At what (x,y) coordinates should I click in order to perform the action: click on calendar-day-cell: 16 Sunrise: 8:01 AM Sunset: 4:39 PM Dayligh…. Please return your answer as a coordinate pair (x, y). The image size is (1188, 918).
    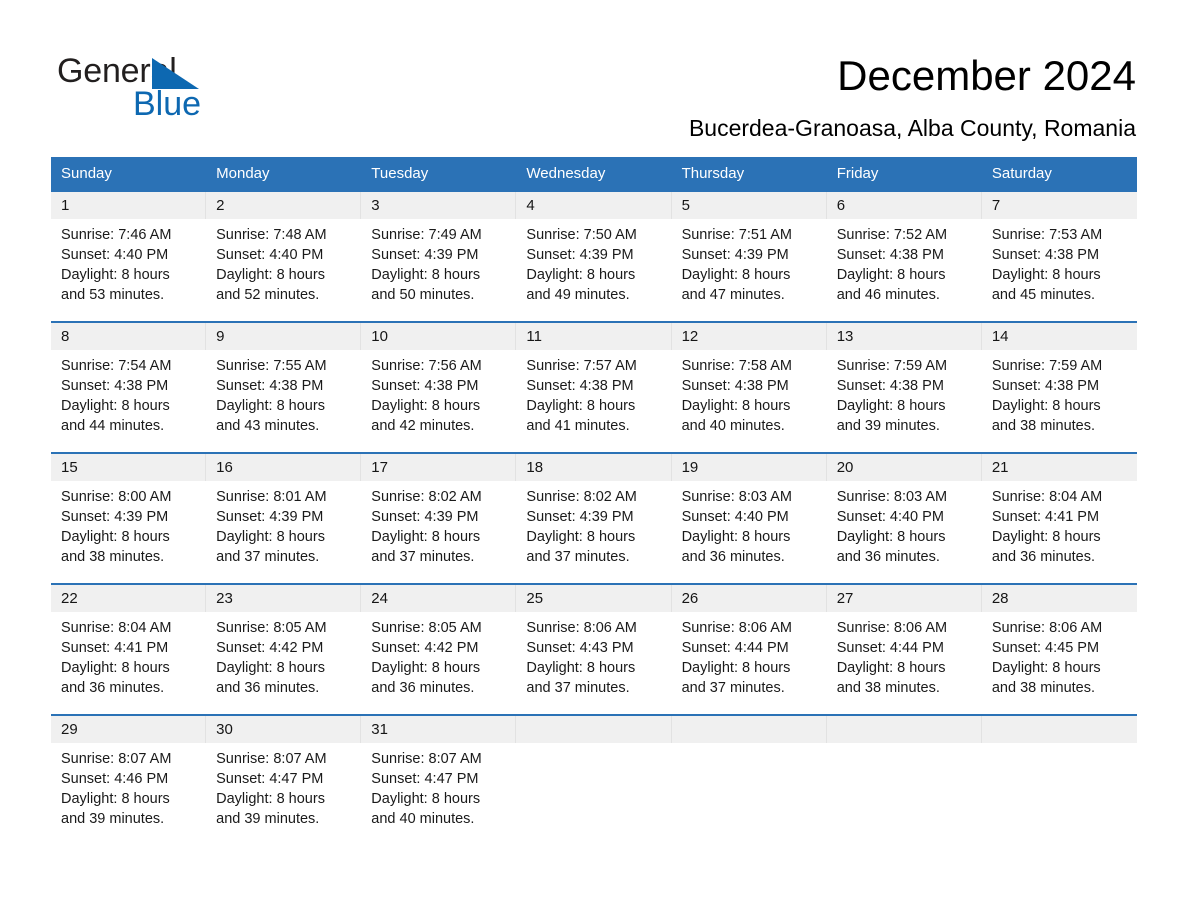
    Looking at the image, I should click on (284, 518).